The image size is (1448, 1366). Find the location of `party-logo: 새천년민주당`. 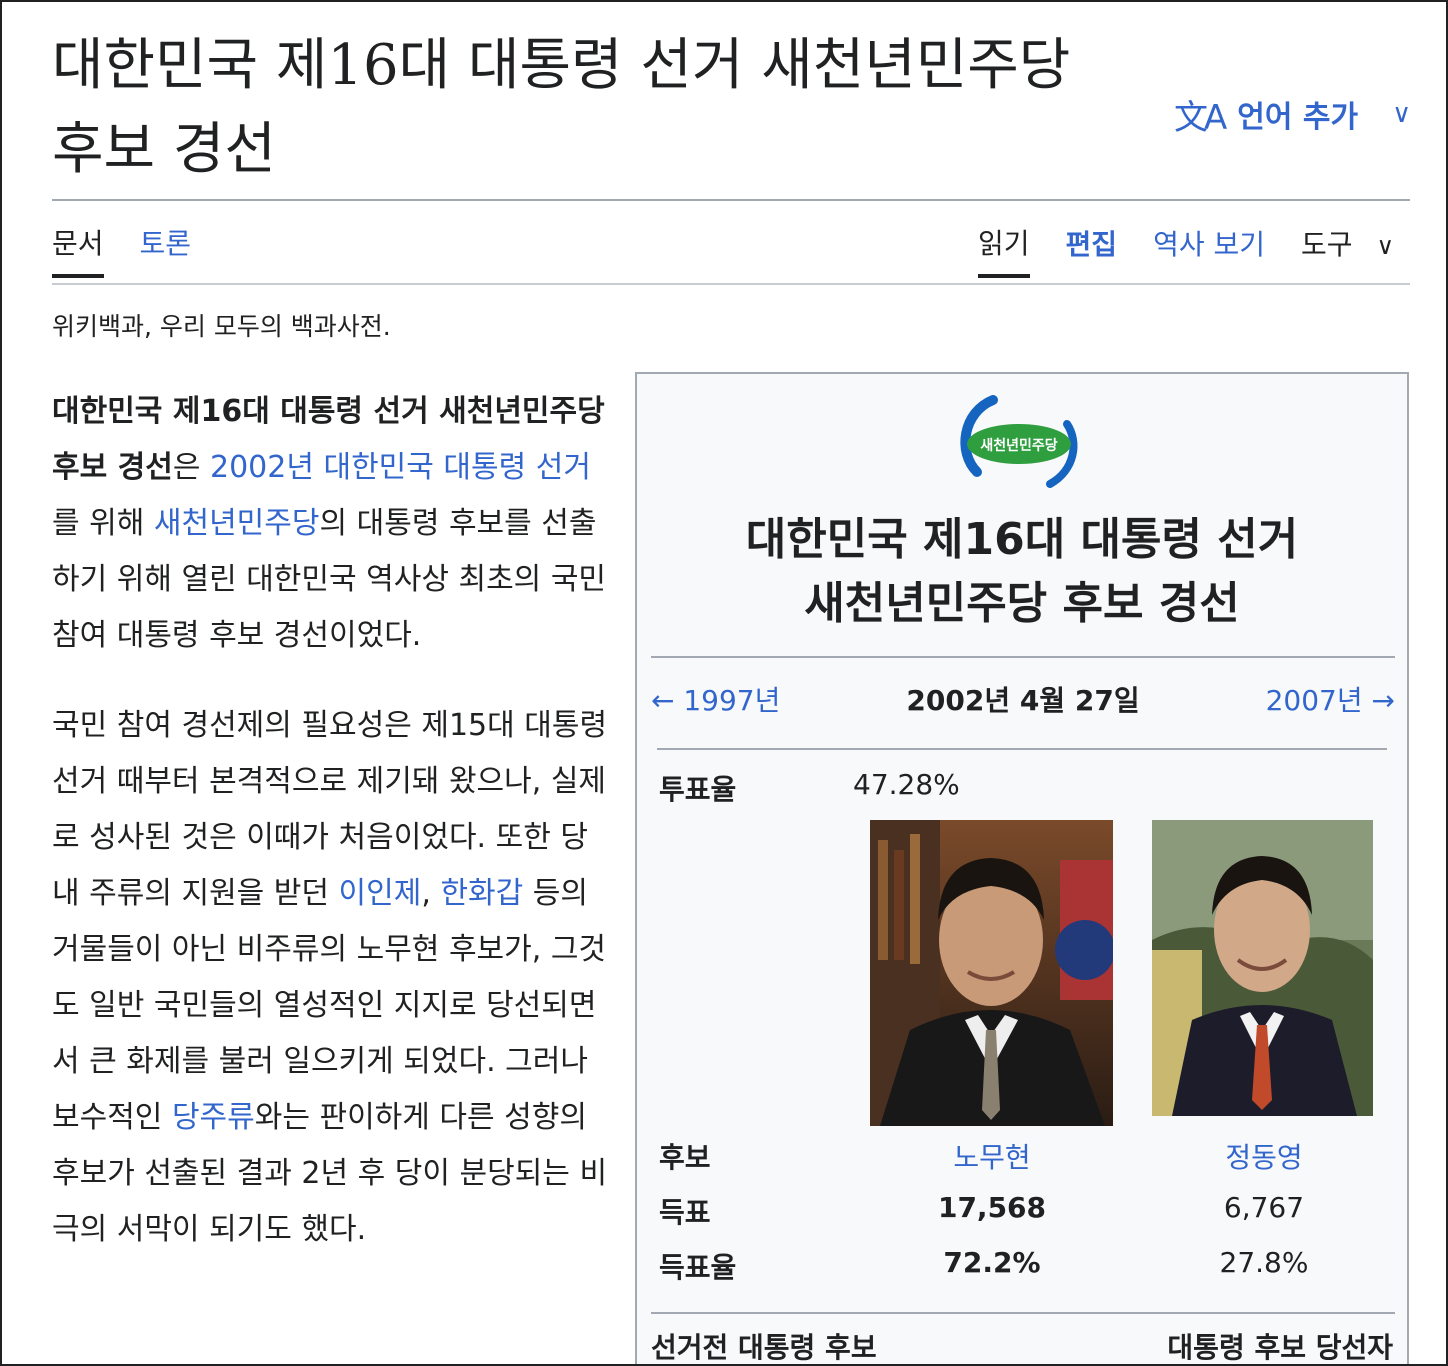

party-logo: 새천년민주당 is located at coordinates (1019, 441).